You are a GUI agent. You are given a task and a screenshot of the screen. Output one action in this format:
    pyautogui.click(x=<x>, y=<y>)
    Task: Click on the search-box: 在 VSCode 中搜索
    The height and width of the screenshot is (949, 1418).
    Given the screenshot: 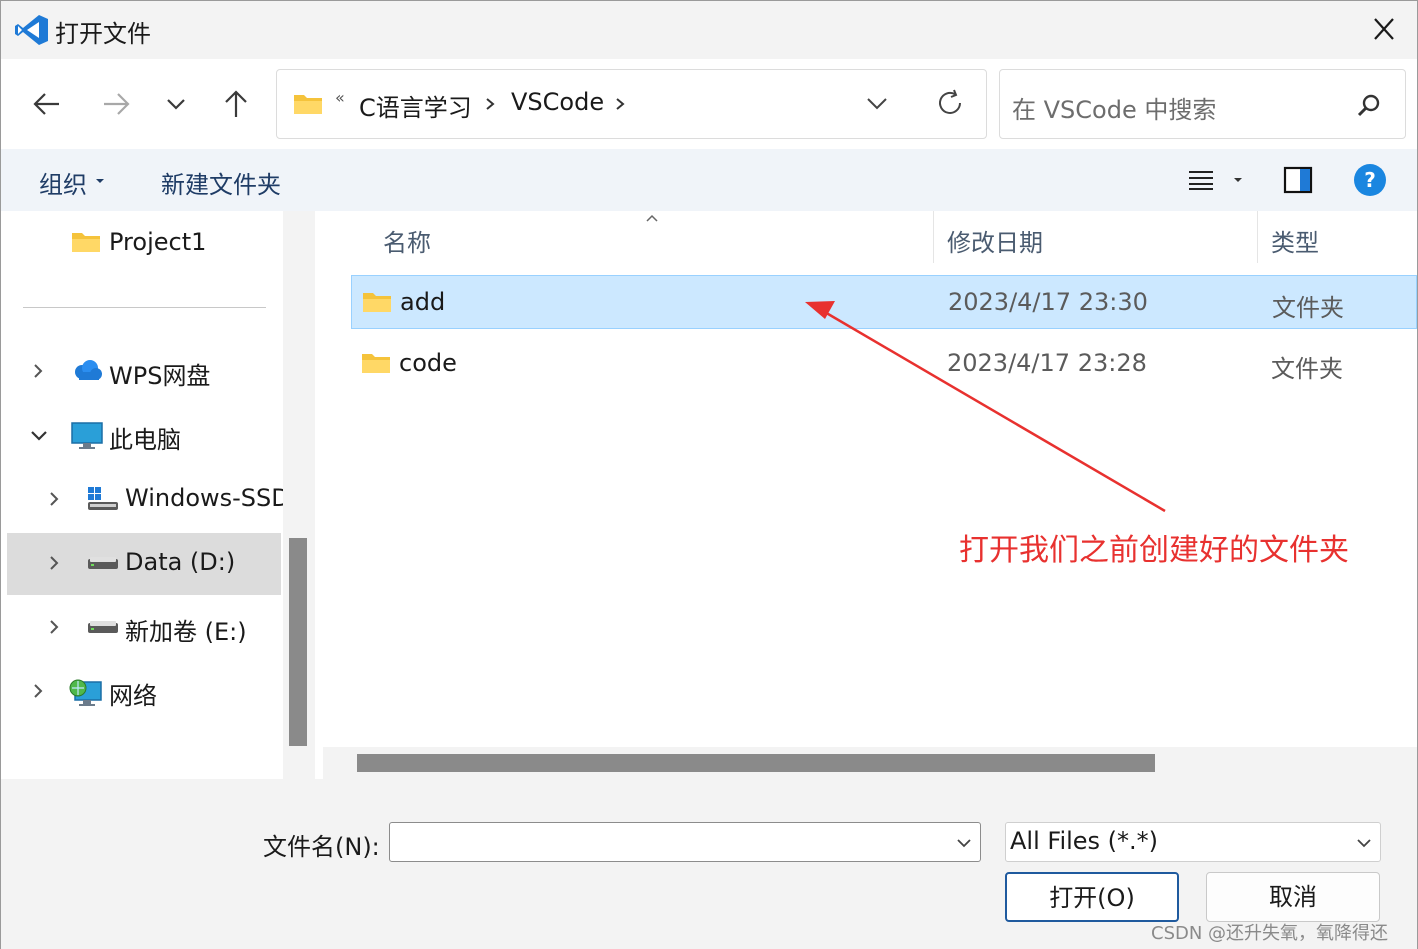 What is the action you would take?
    pyautogui.click(x=1202, y=104)
    